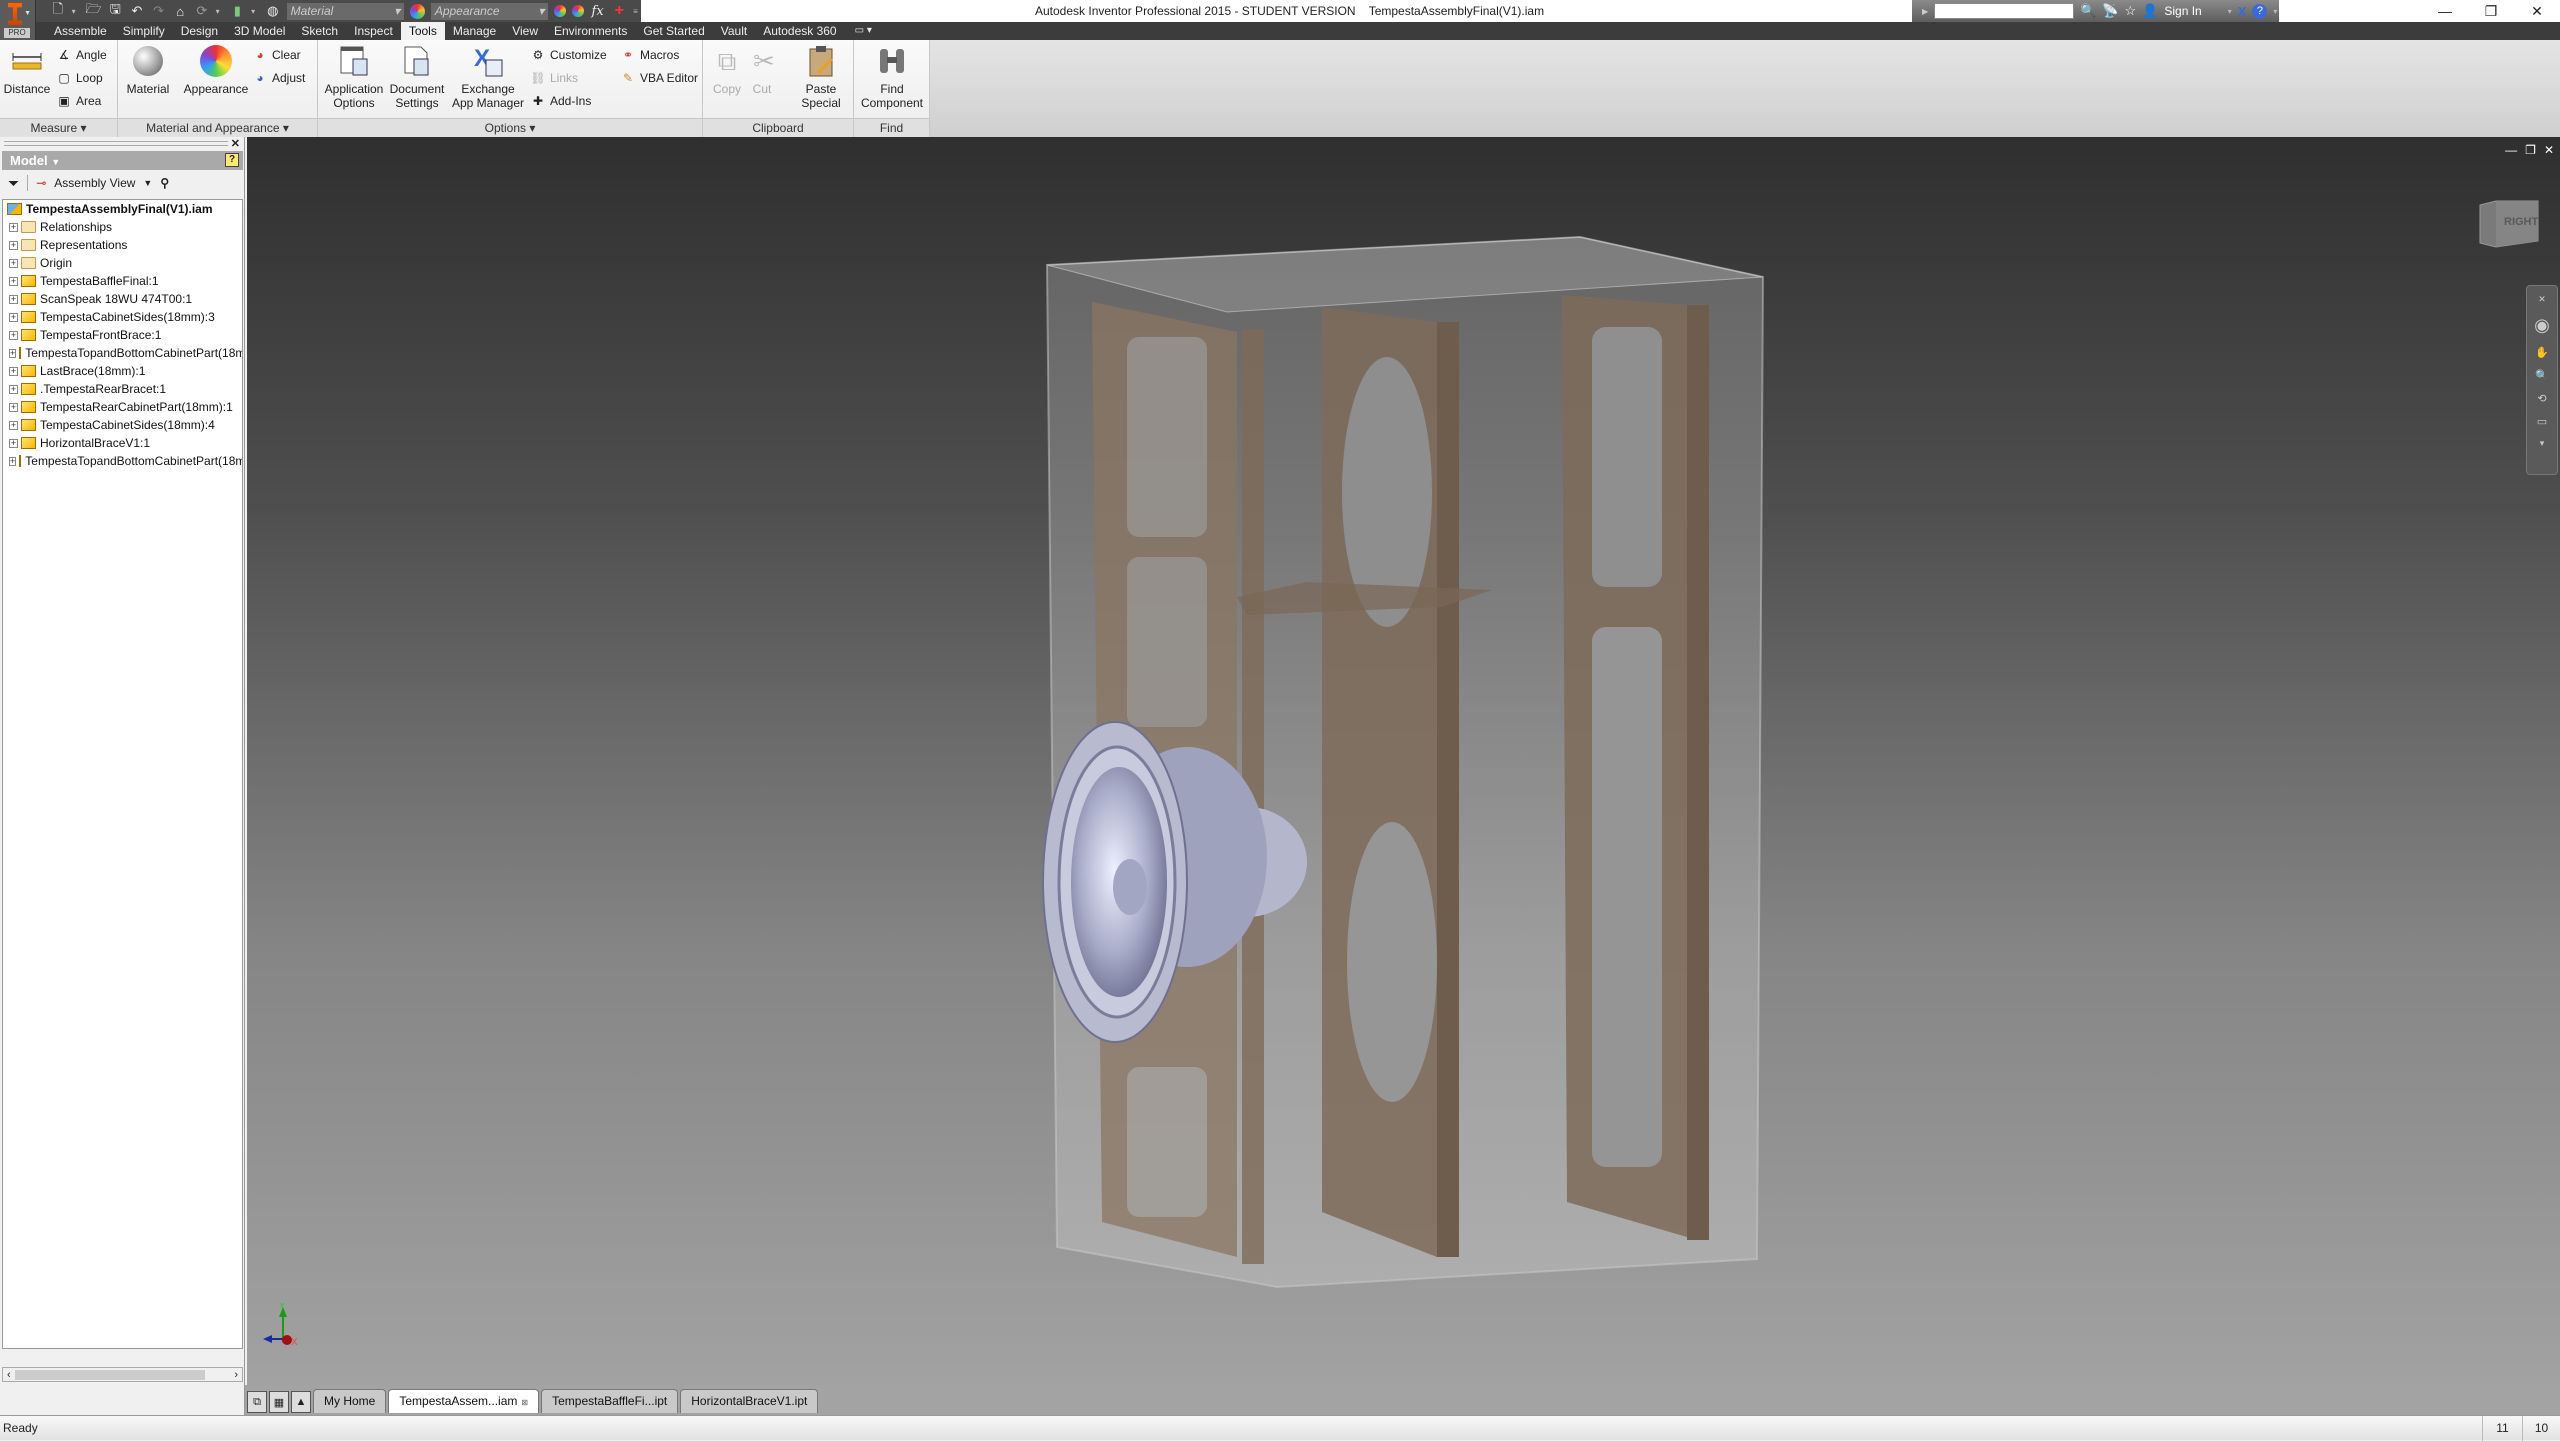  I want to click on redo-icon: ↷, so click(159, 11).